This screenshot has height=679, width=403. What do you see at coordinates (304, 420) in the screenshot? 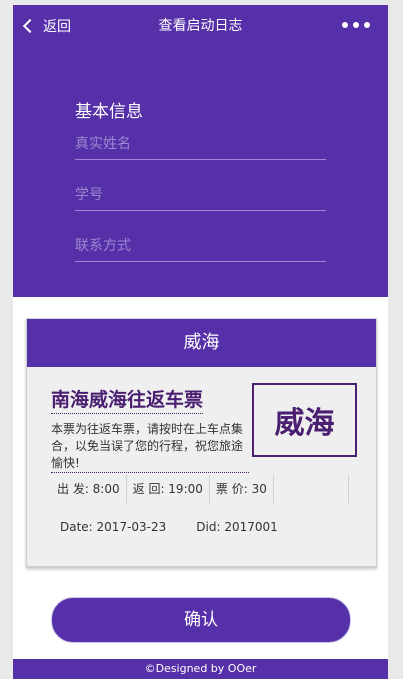
I see `destination-stamp: 威海` at bounding box center [304, 420].